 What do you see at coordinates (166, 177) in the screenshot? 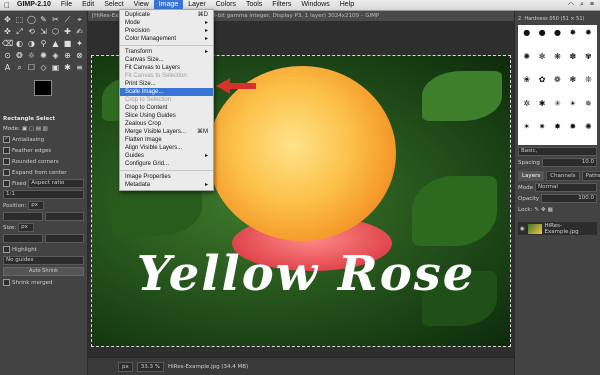
I see `menu-item-image-properties: Image Properties` at bounding box center [166, 177].